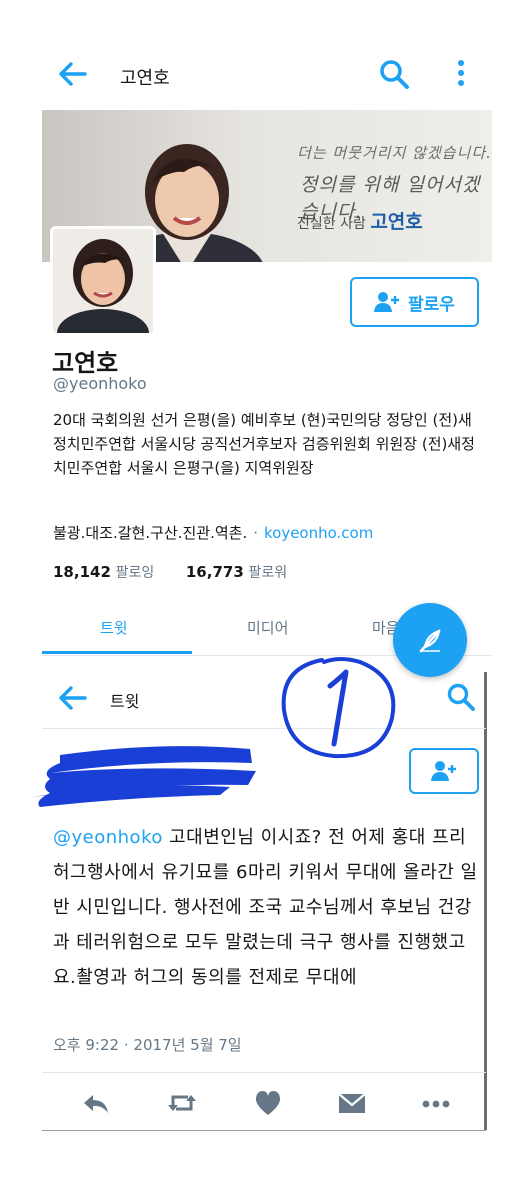 Image resolution: width=525 pixels, height=1200 pixels. I want to click on direct-message-button, so click(352, 1103).